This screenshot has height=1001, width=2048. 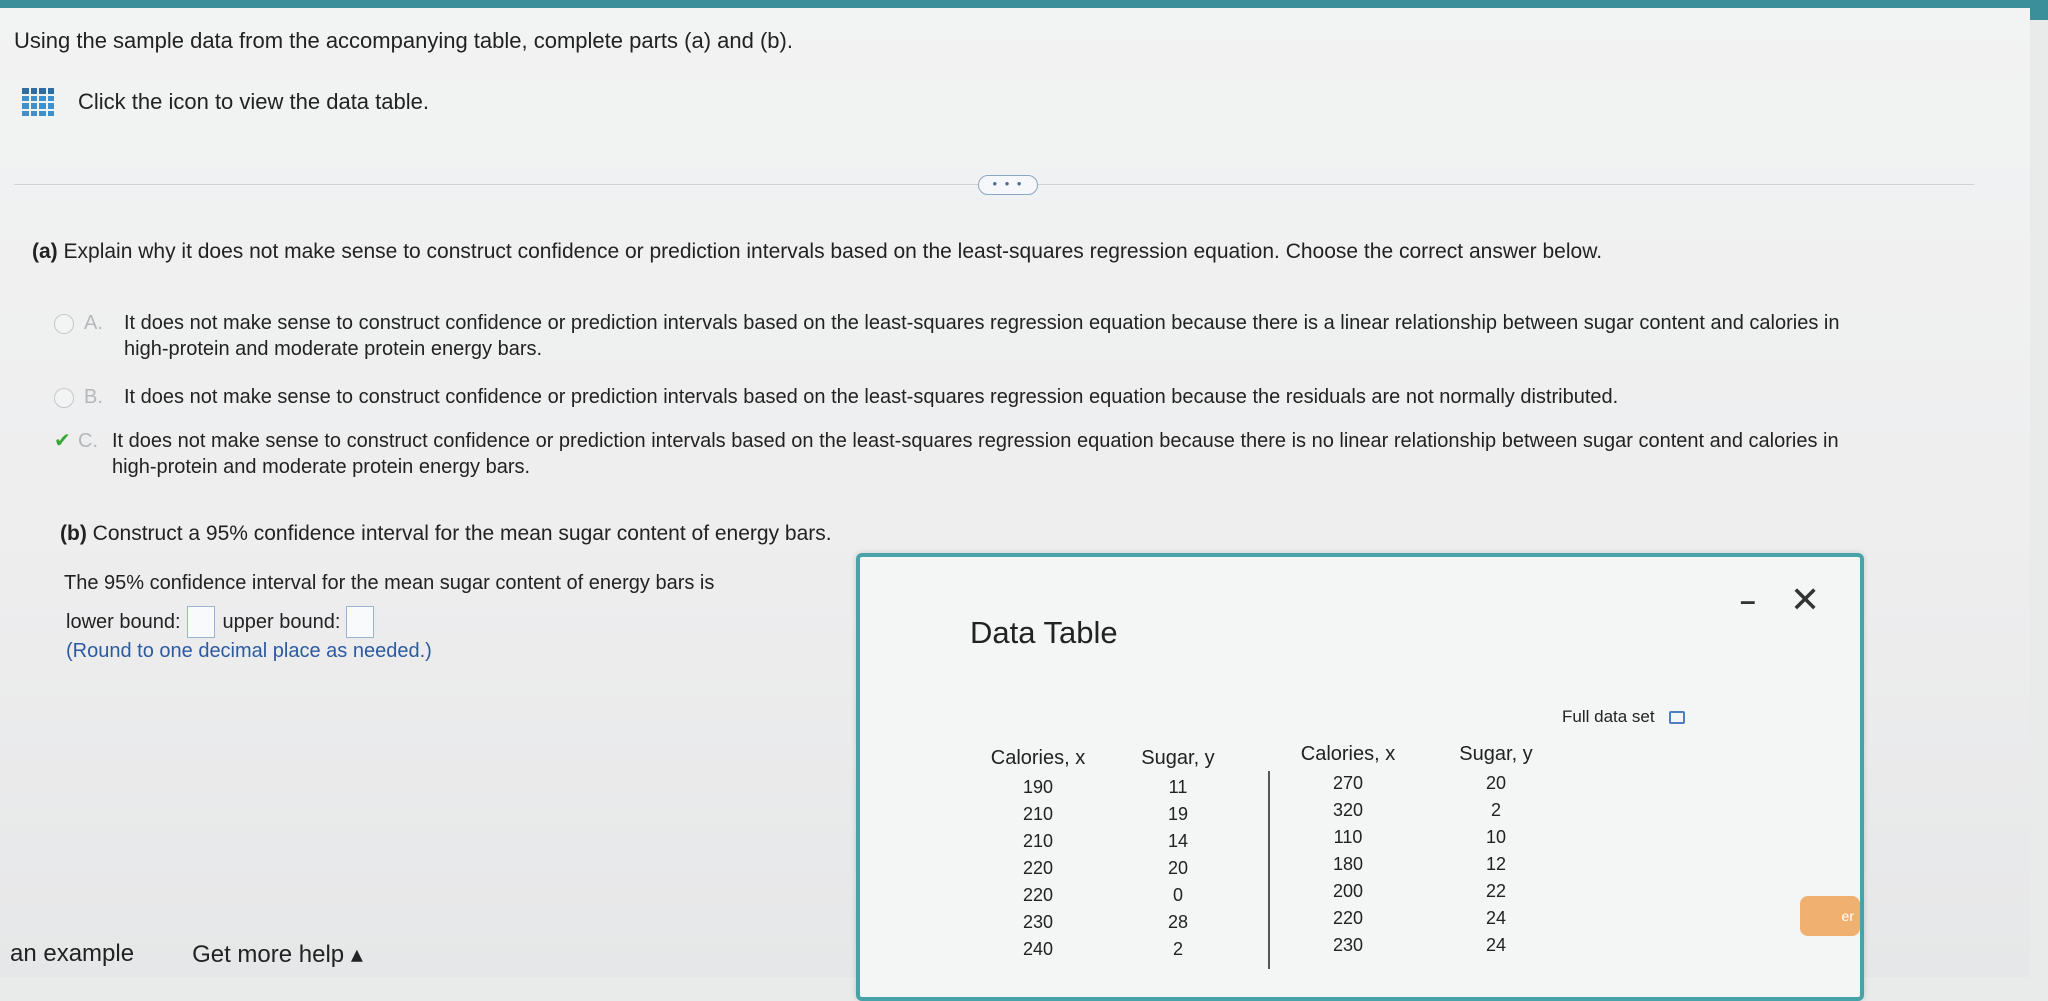 What do you see at coordinates (1178, 814) in the screenshot?
I see `table-cell: 19` at bounding box center [1178, 814].